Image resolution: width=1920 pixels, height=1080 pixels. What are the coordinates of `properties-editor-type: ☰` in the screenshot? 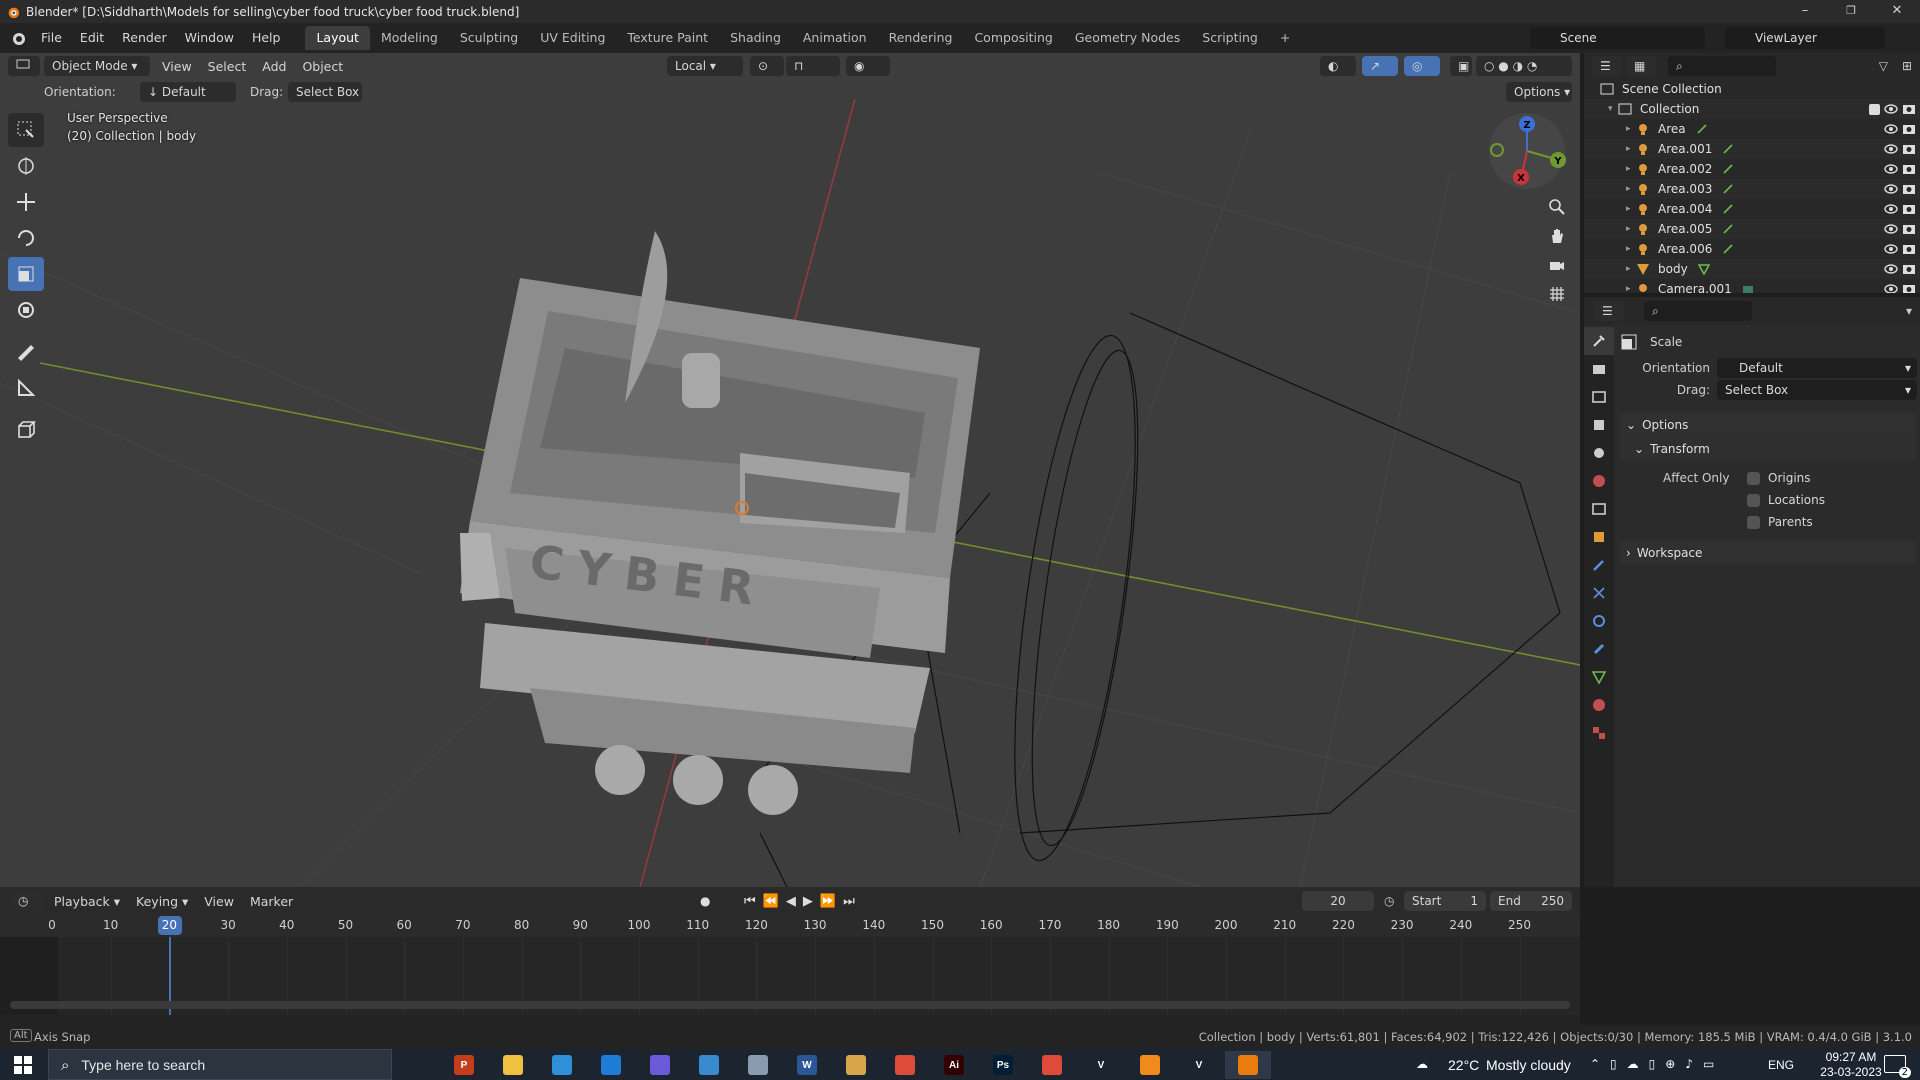 It's located at (1609, 311).